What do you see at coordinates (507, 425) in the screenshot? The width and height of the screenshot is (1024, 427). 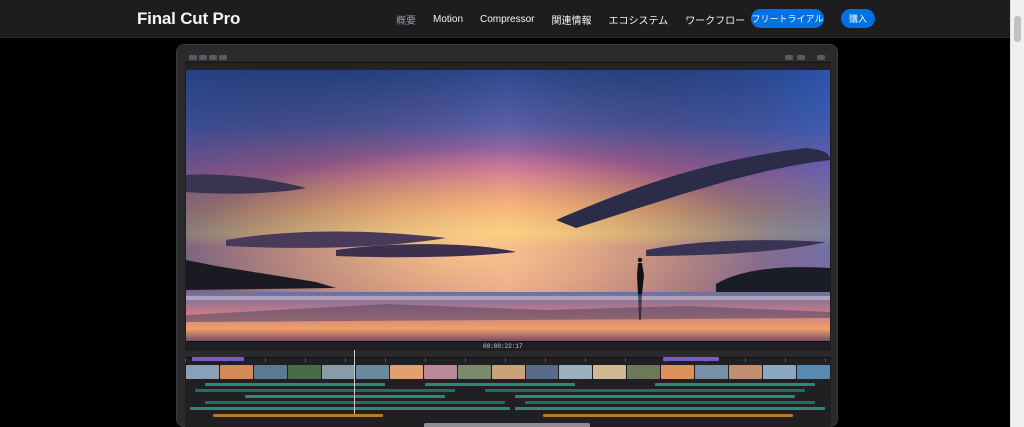 I see `scroll-indicator` at bounding box center [507, 425].